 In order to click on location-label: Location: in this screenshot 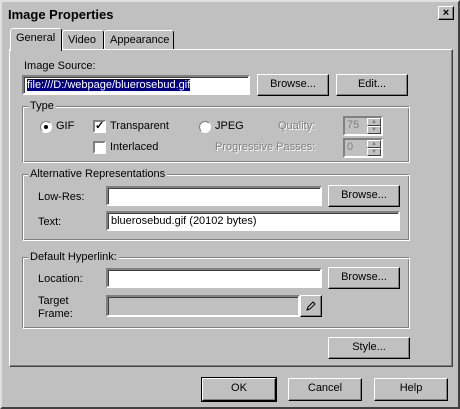, I will do `click(60, 279)`.